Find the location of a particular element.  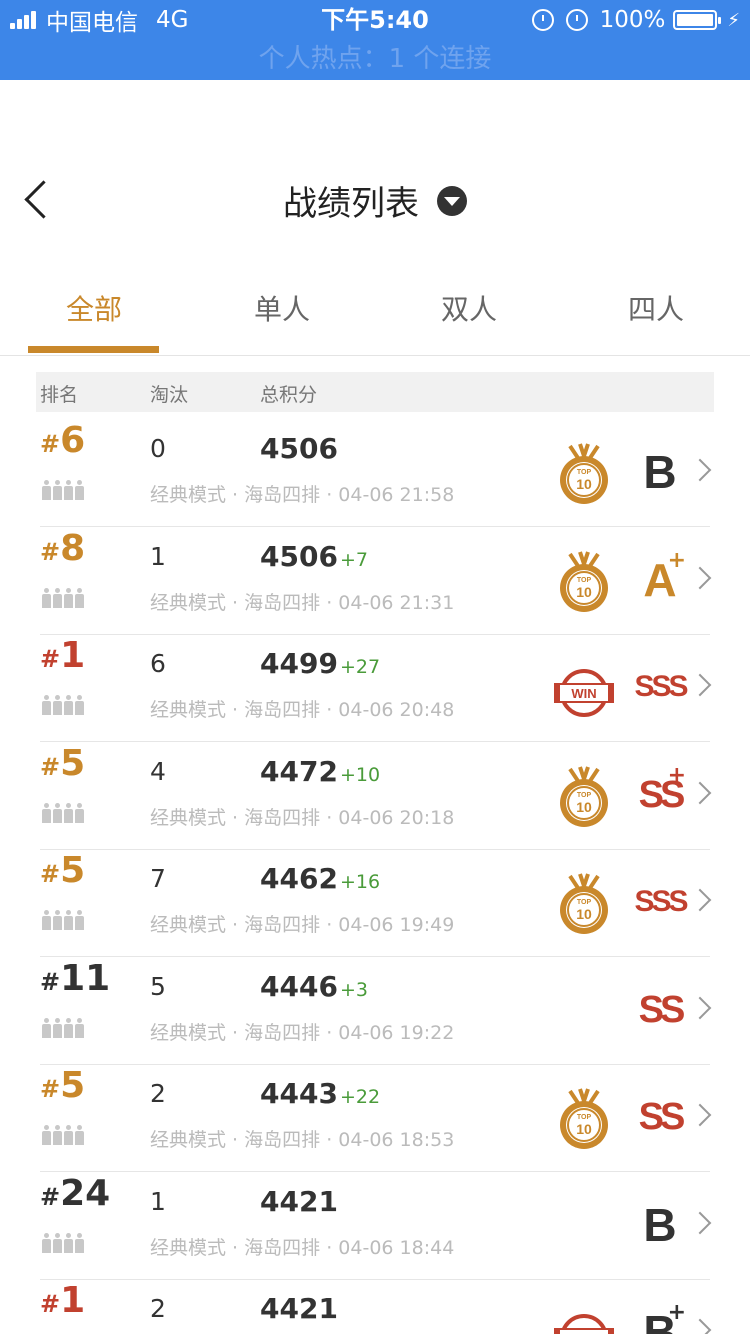

filter-tabs: 全部 单人 双人 四人 is located at coordinates (375, 313).